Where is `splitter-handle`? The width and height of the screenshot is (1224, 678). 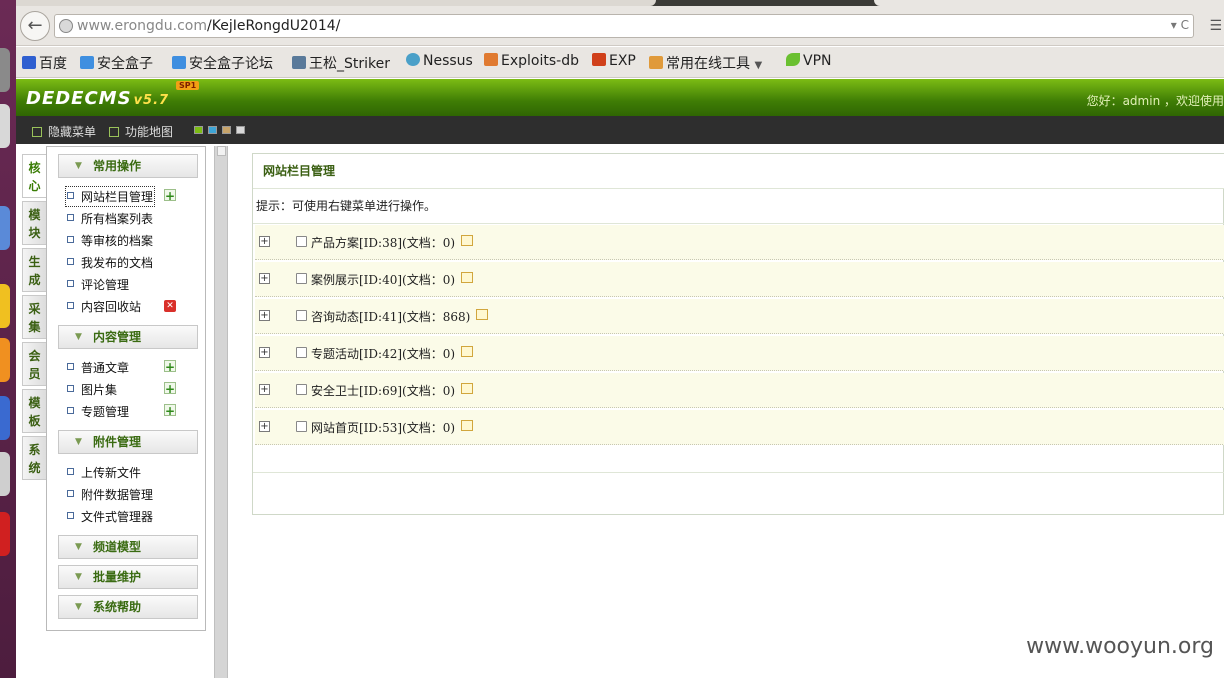 splitter-handle is located at coordinates (221, 151).